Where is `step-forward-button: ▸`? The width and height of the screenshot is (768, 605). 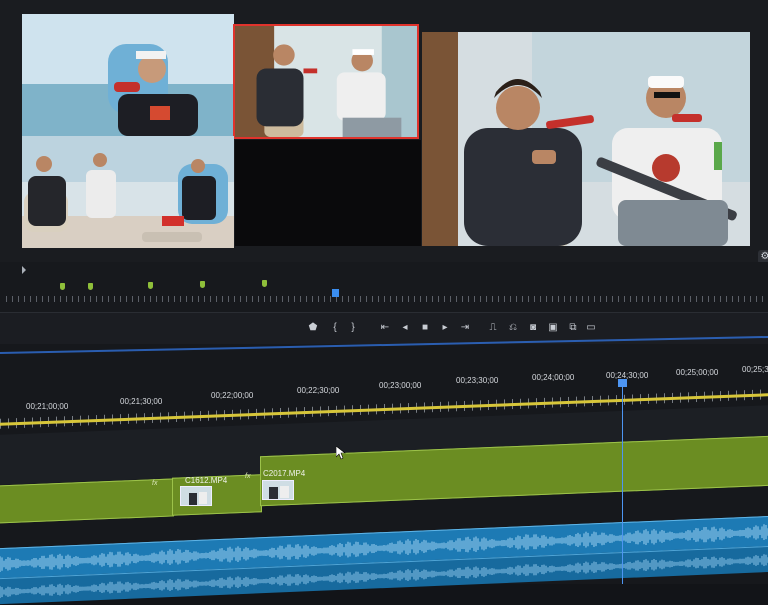
step-forward-button: ▸ is located at coordinates (445, 328).